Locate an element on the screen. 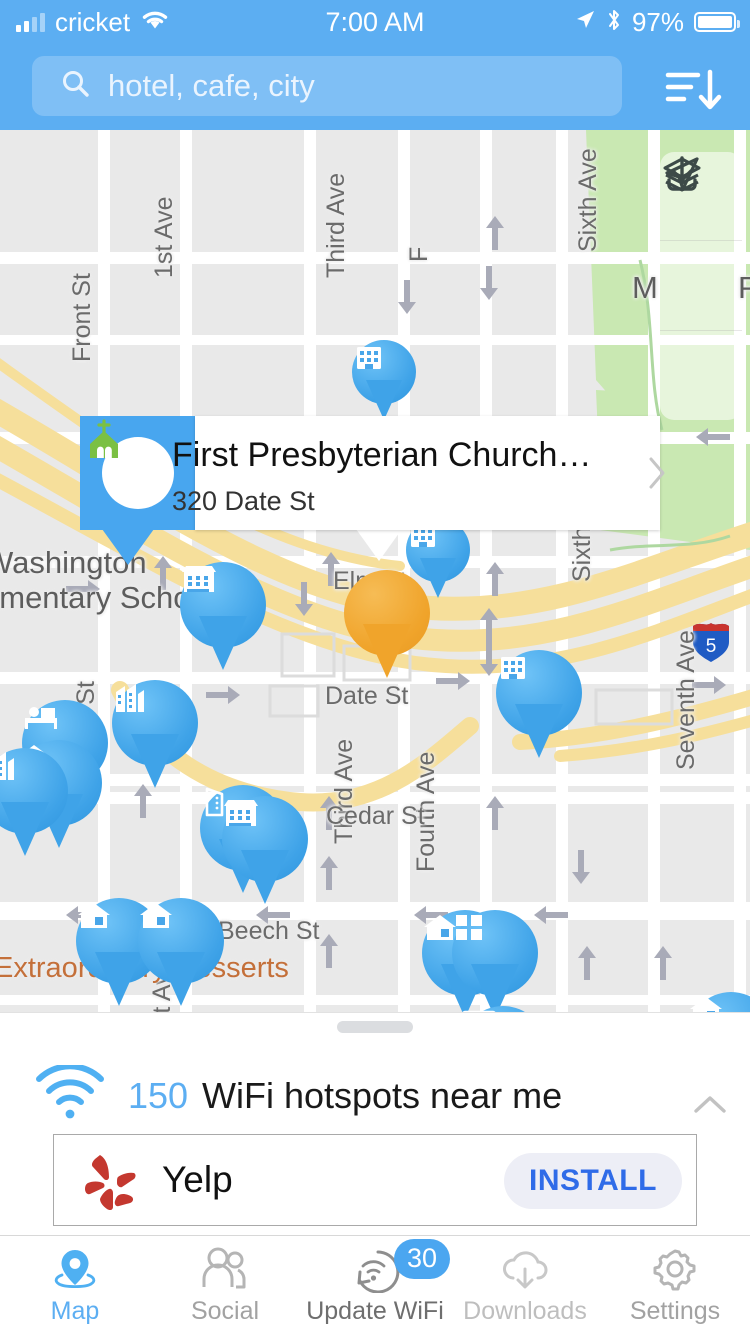 The image size is (750, 1334). drag-handle is located at coordinates (375, 1027).